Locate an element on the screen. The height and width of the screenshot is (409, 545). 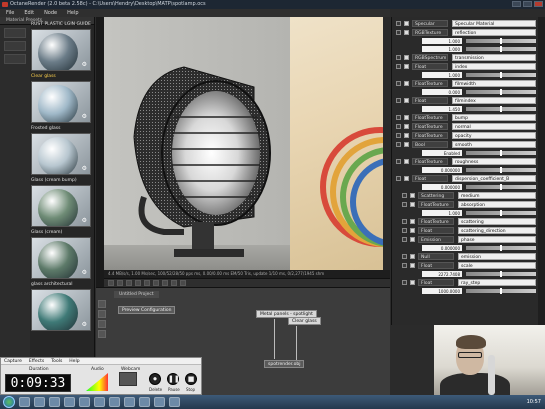
node-name-field: scattering is located at coordinates (497, 221).